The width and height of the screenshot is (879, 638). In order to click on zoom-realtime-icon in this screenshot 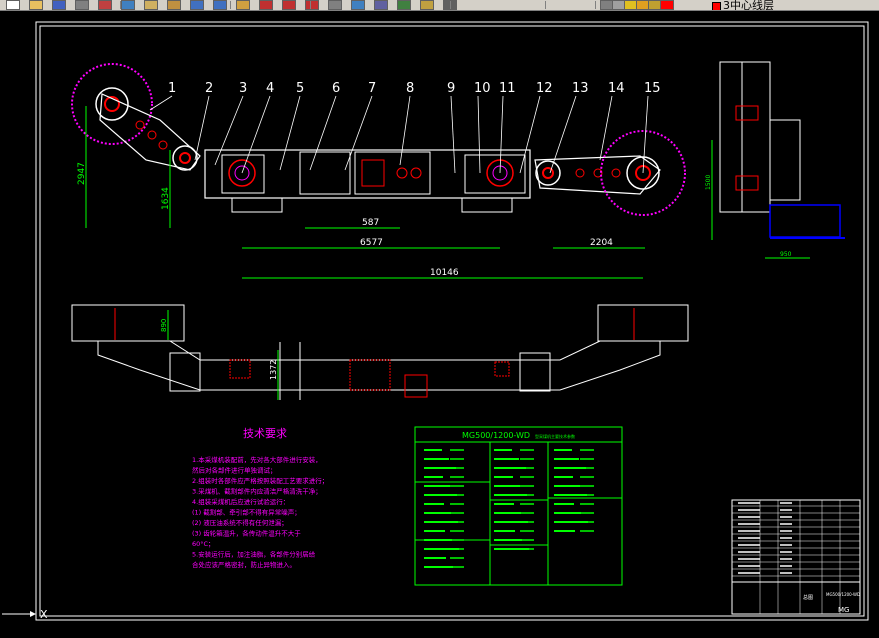, I will do `click(266, 5)`.